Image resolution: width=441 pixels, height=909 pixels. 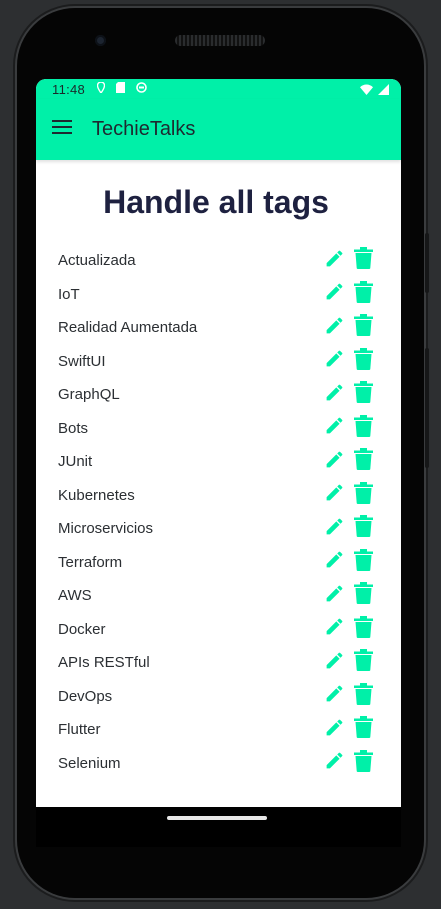 What do you see at coordinates (144, 129) in the screenshot?
I see `app-title: TechieTalks` at bounding box center [144, 129].